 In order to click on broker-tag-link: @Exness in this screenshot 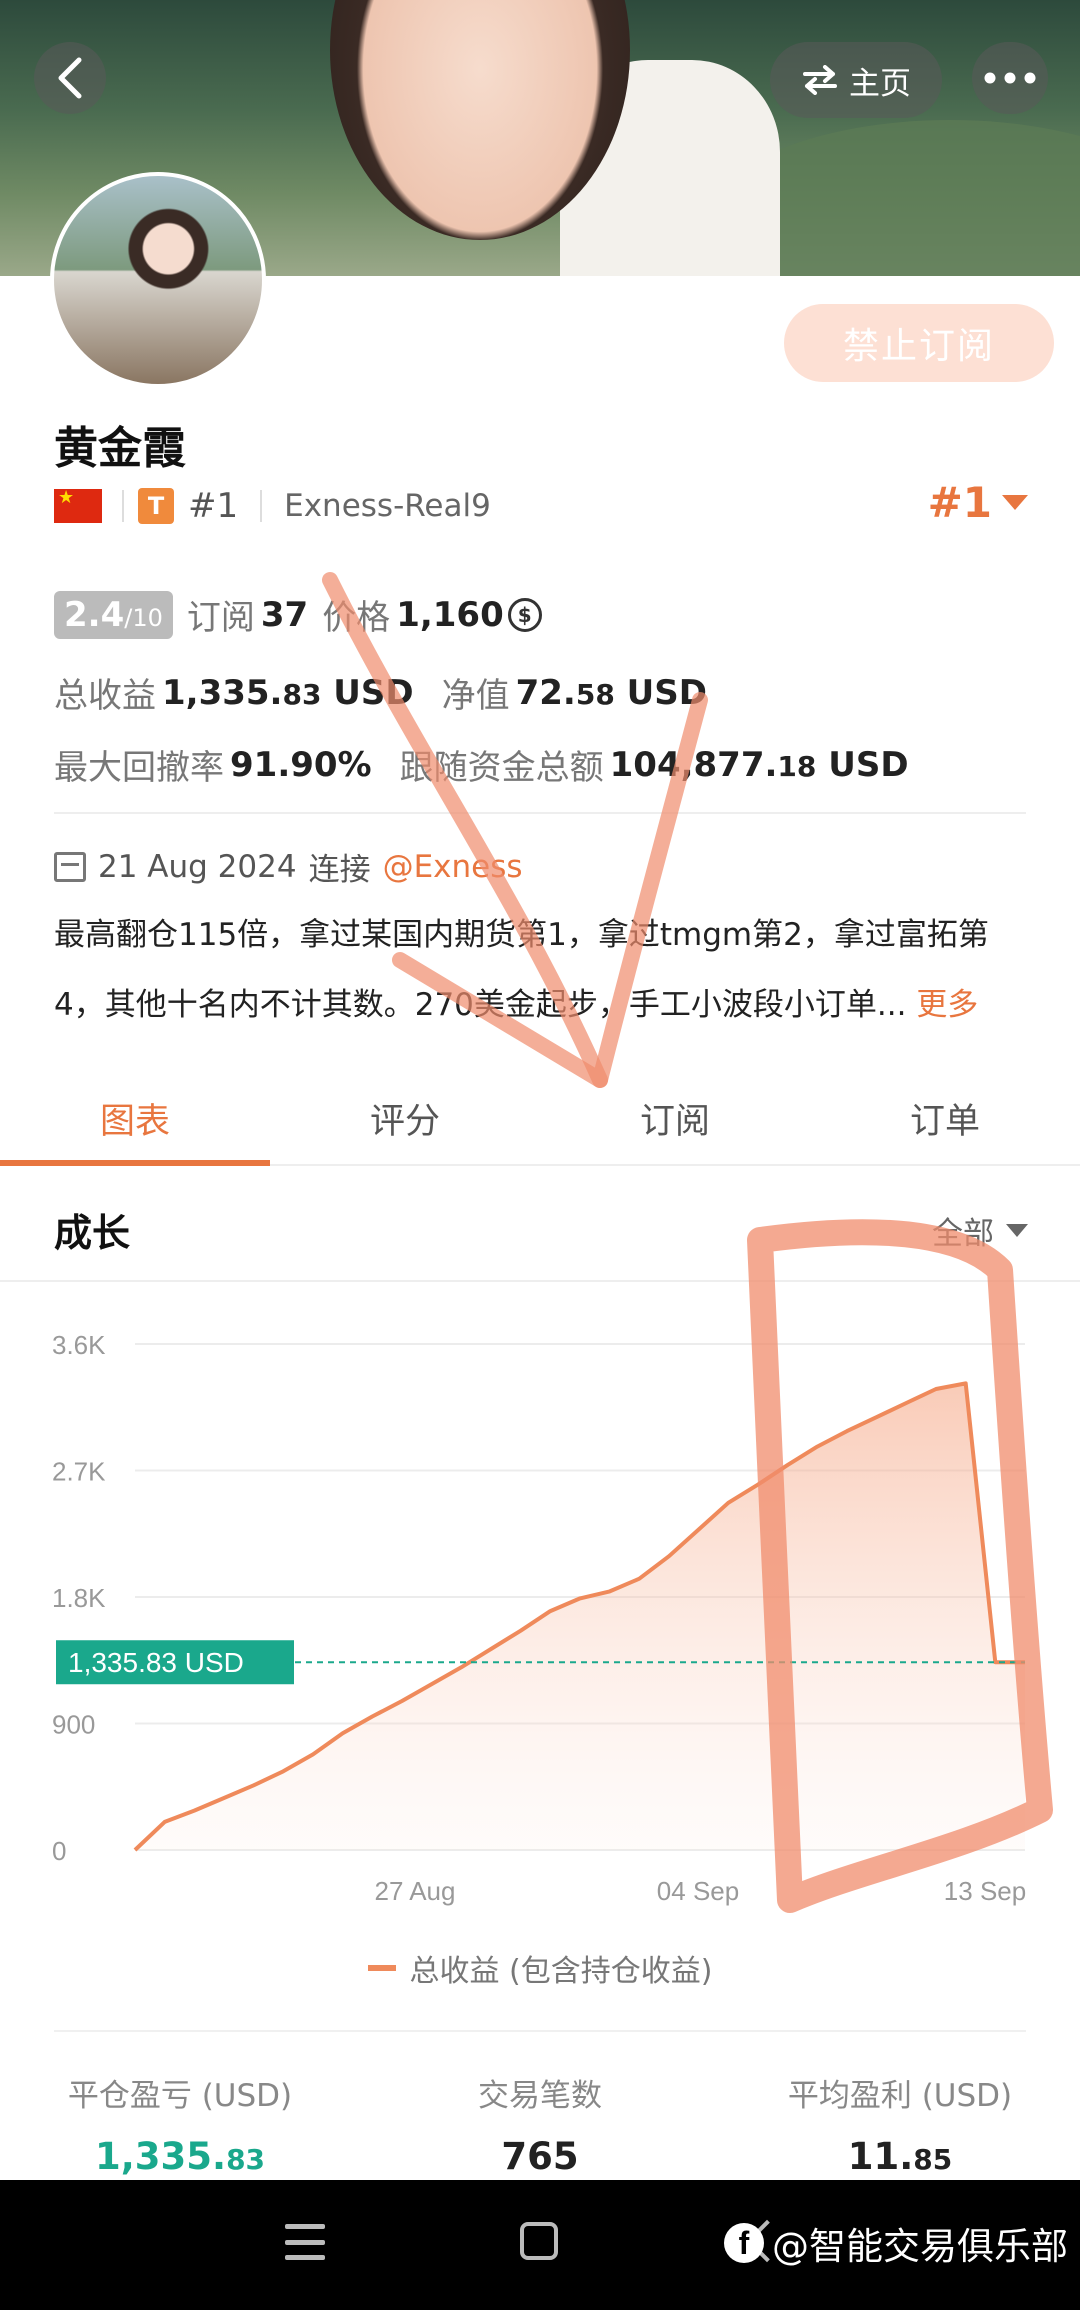, I will do `click(453, 867)`.